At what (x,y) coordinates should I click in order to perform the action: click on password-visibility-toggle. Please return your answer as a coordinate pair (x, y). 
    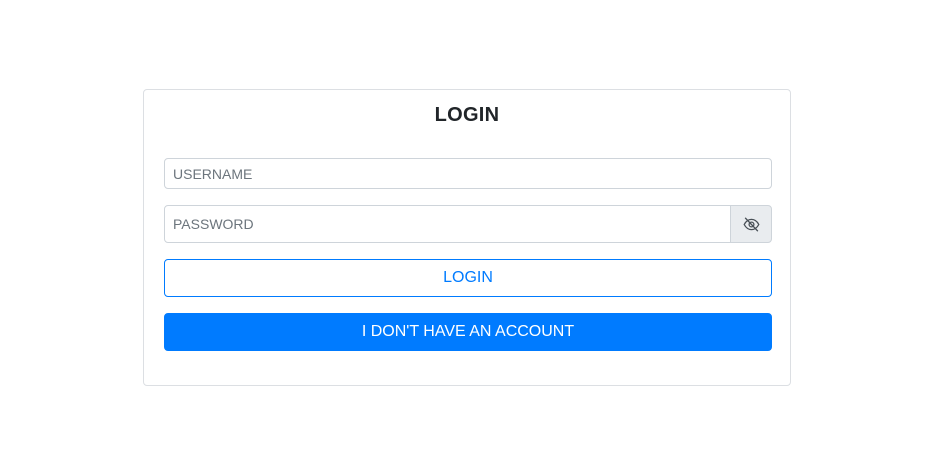
    Looking at the image, I should click on (751, 224).